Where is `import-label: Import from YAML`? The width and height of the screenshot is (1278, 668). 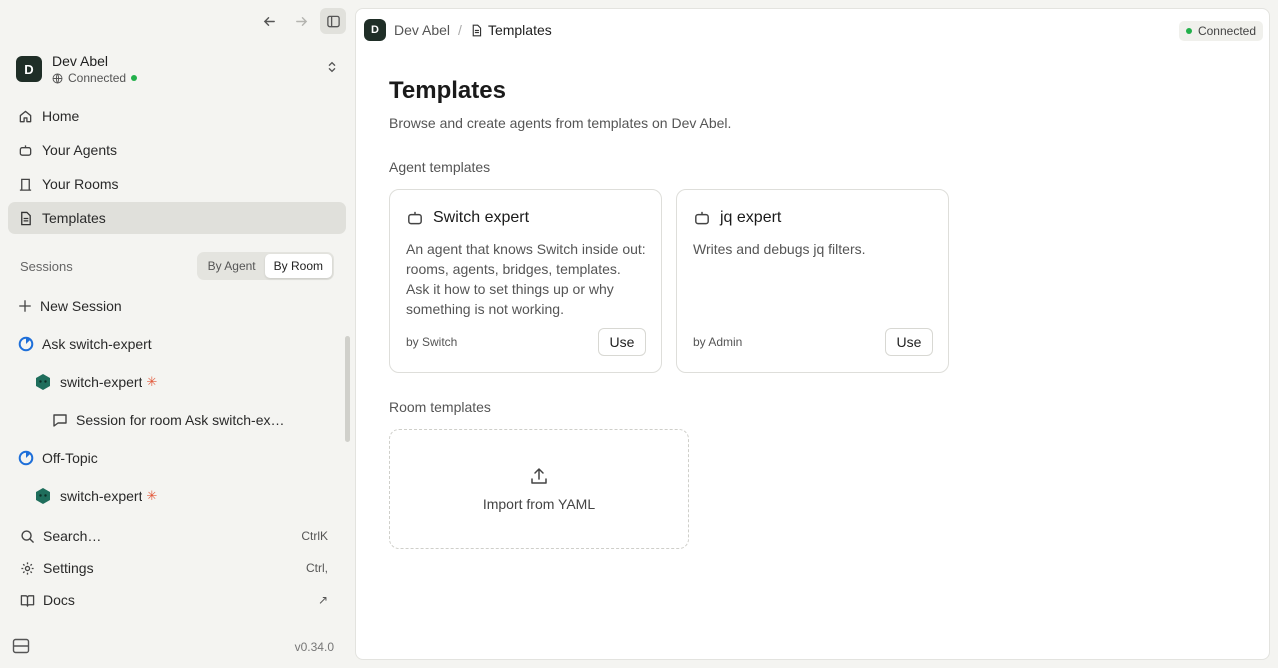 import-label: Import from YAML is located at coordinates (539, 504).